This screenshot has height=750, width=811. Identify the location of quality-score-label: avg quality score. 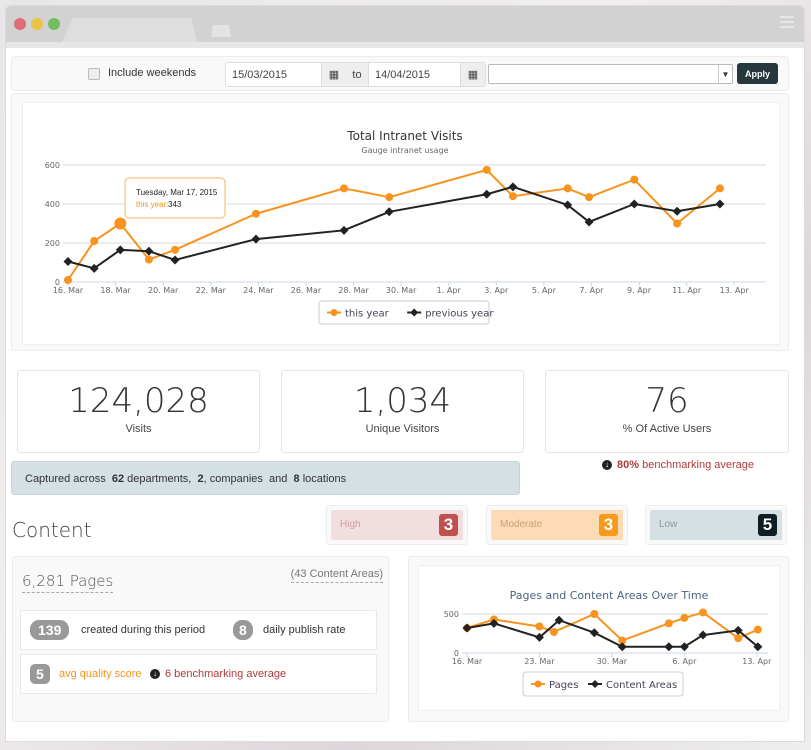
(100, 674).